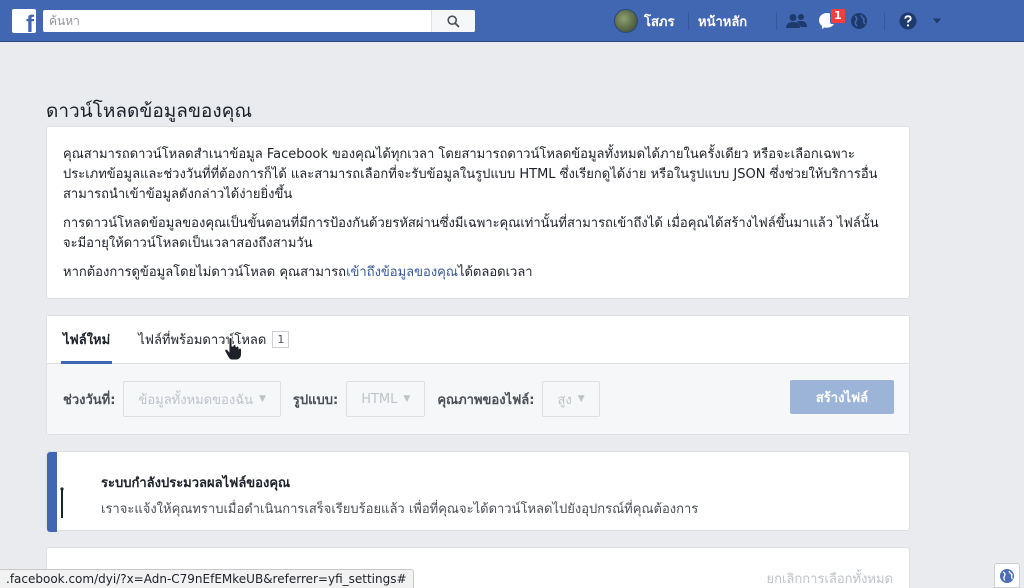 The height and width of the screenshot is (588, 1024). What do you see at coordinates (379, 399) in the screenshot?
I see `format-value: HTML` at bounding box center [379, 399].